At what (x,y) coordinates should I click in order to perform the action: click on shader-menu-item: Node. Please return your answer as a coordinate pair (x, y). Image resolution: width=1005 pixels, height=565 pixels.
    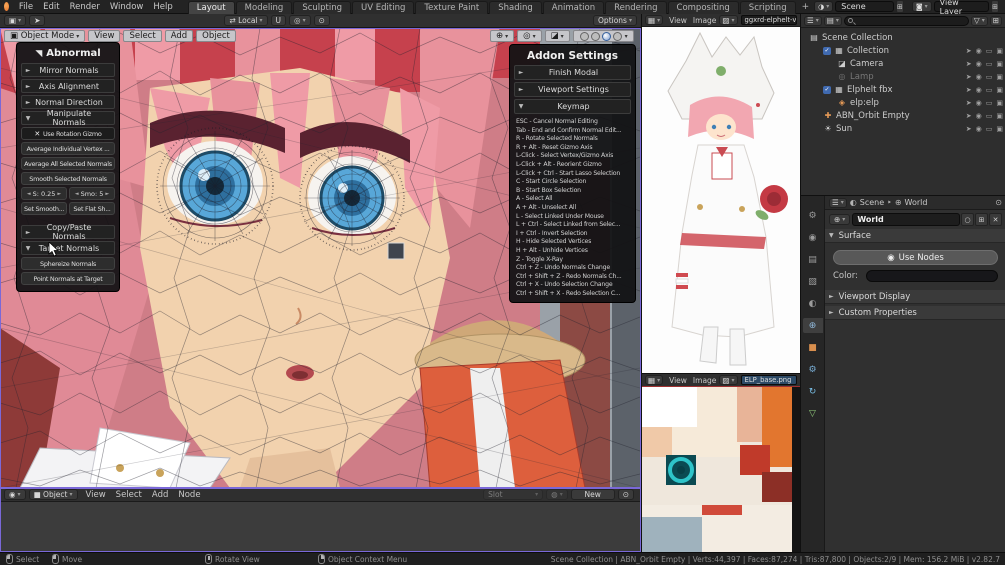
    Looking at the image, I should click on (189, 495).